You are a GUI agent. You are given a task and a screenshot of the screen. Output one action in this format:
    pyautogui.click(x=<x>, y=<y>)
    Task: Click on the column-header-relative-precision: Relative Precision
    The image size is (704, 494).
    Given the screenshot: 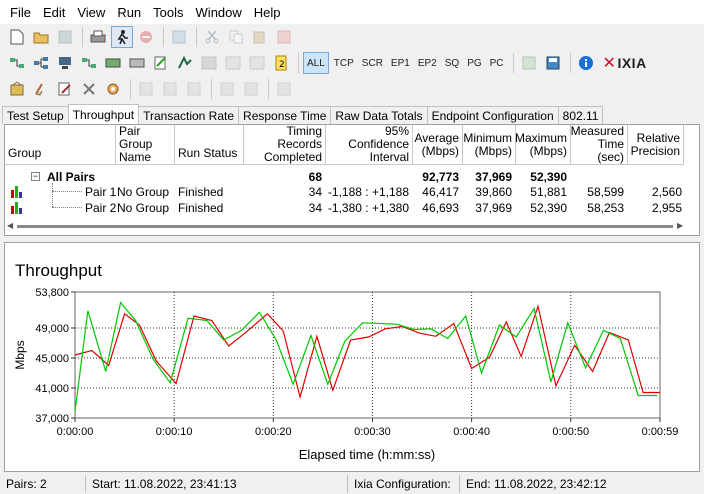 What is the action you would take?
    pyautogui.click(x=656, y=145)
    